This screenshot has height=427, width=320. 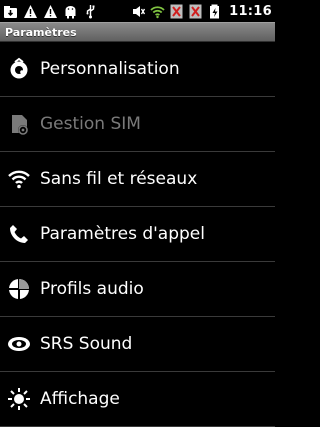 What do you see at coordinates (10, 11) in the screenshot?
I see `download-icon` at bounding box center [10, 11].